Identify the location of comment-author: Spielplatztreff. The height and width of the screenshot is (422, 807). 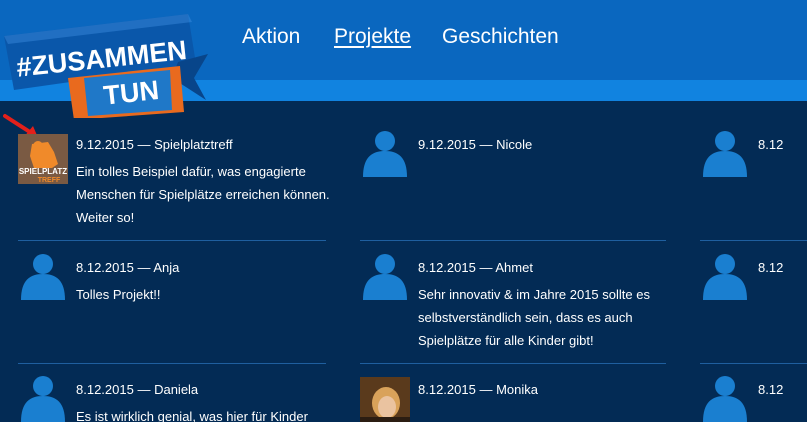
(193, 144).